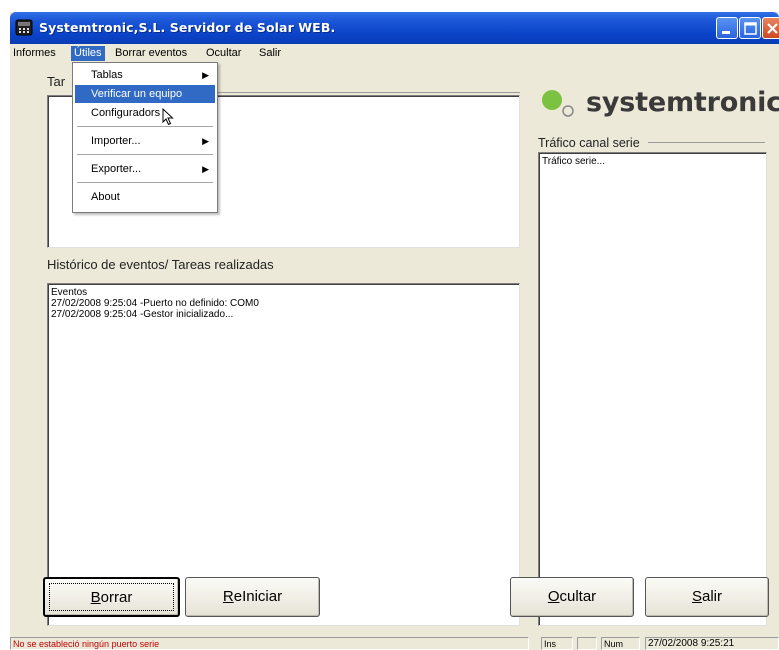 The width and height of the screenshot is (779, 650). I want to click on button-label: ReIniciar, so click(252, 596).